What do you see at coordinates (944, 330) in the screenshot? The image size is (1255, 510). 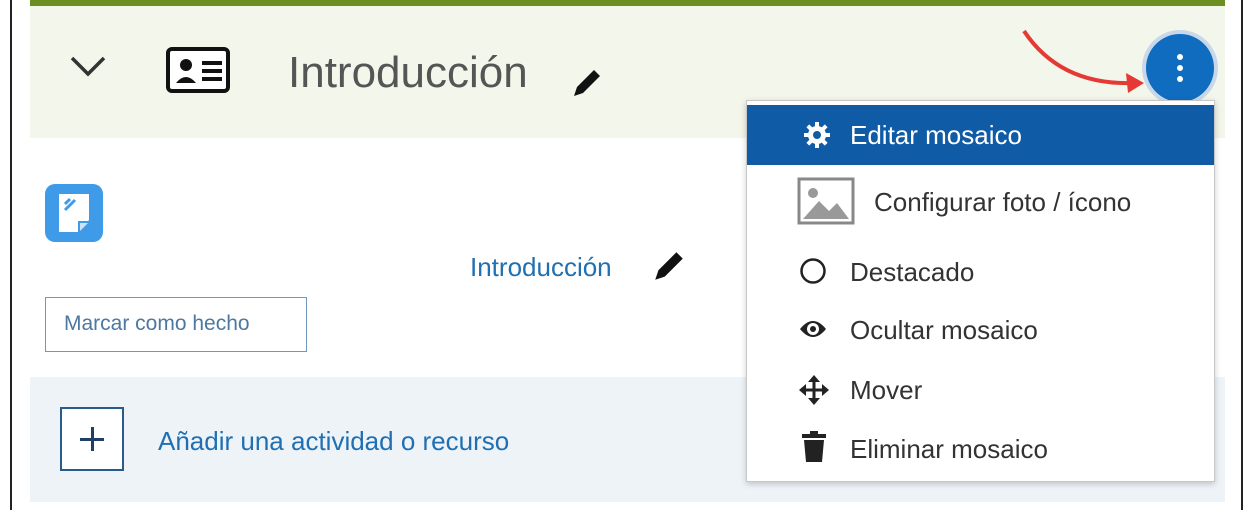 I see `menu-item-label: Ocultar mosaico` at bounding box center [944, 330].